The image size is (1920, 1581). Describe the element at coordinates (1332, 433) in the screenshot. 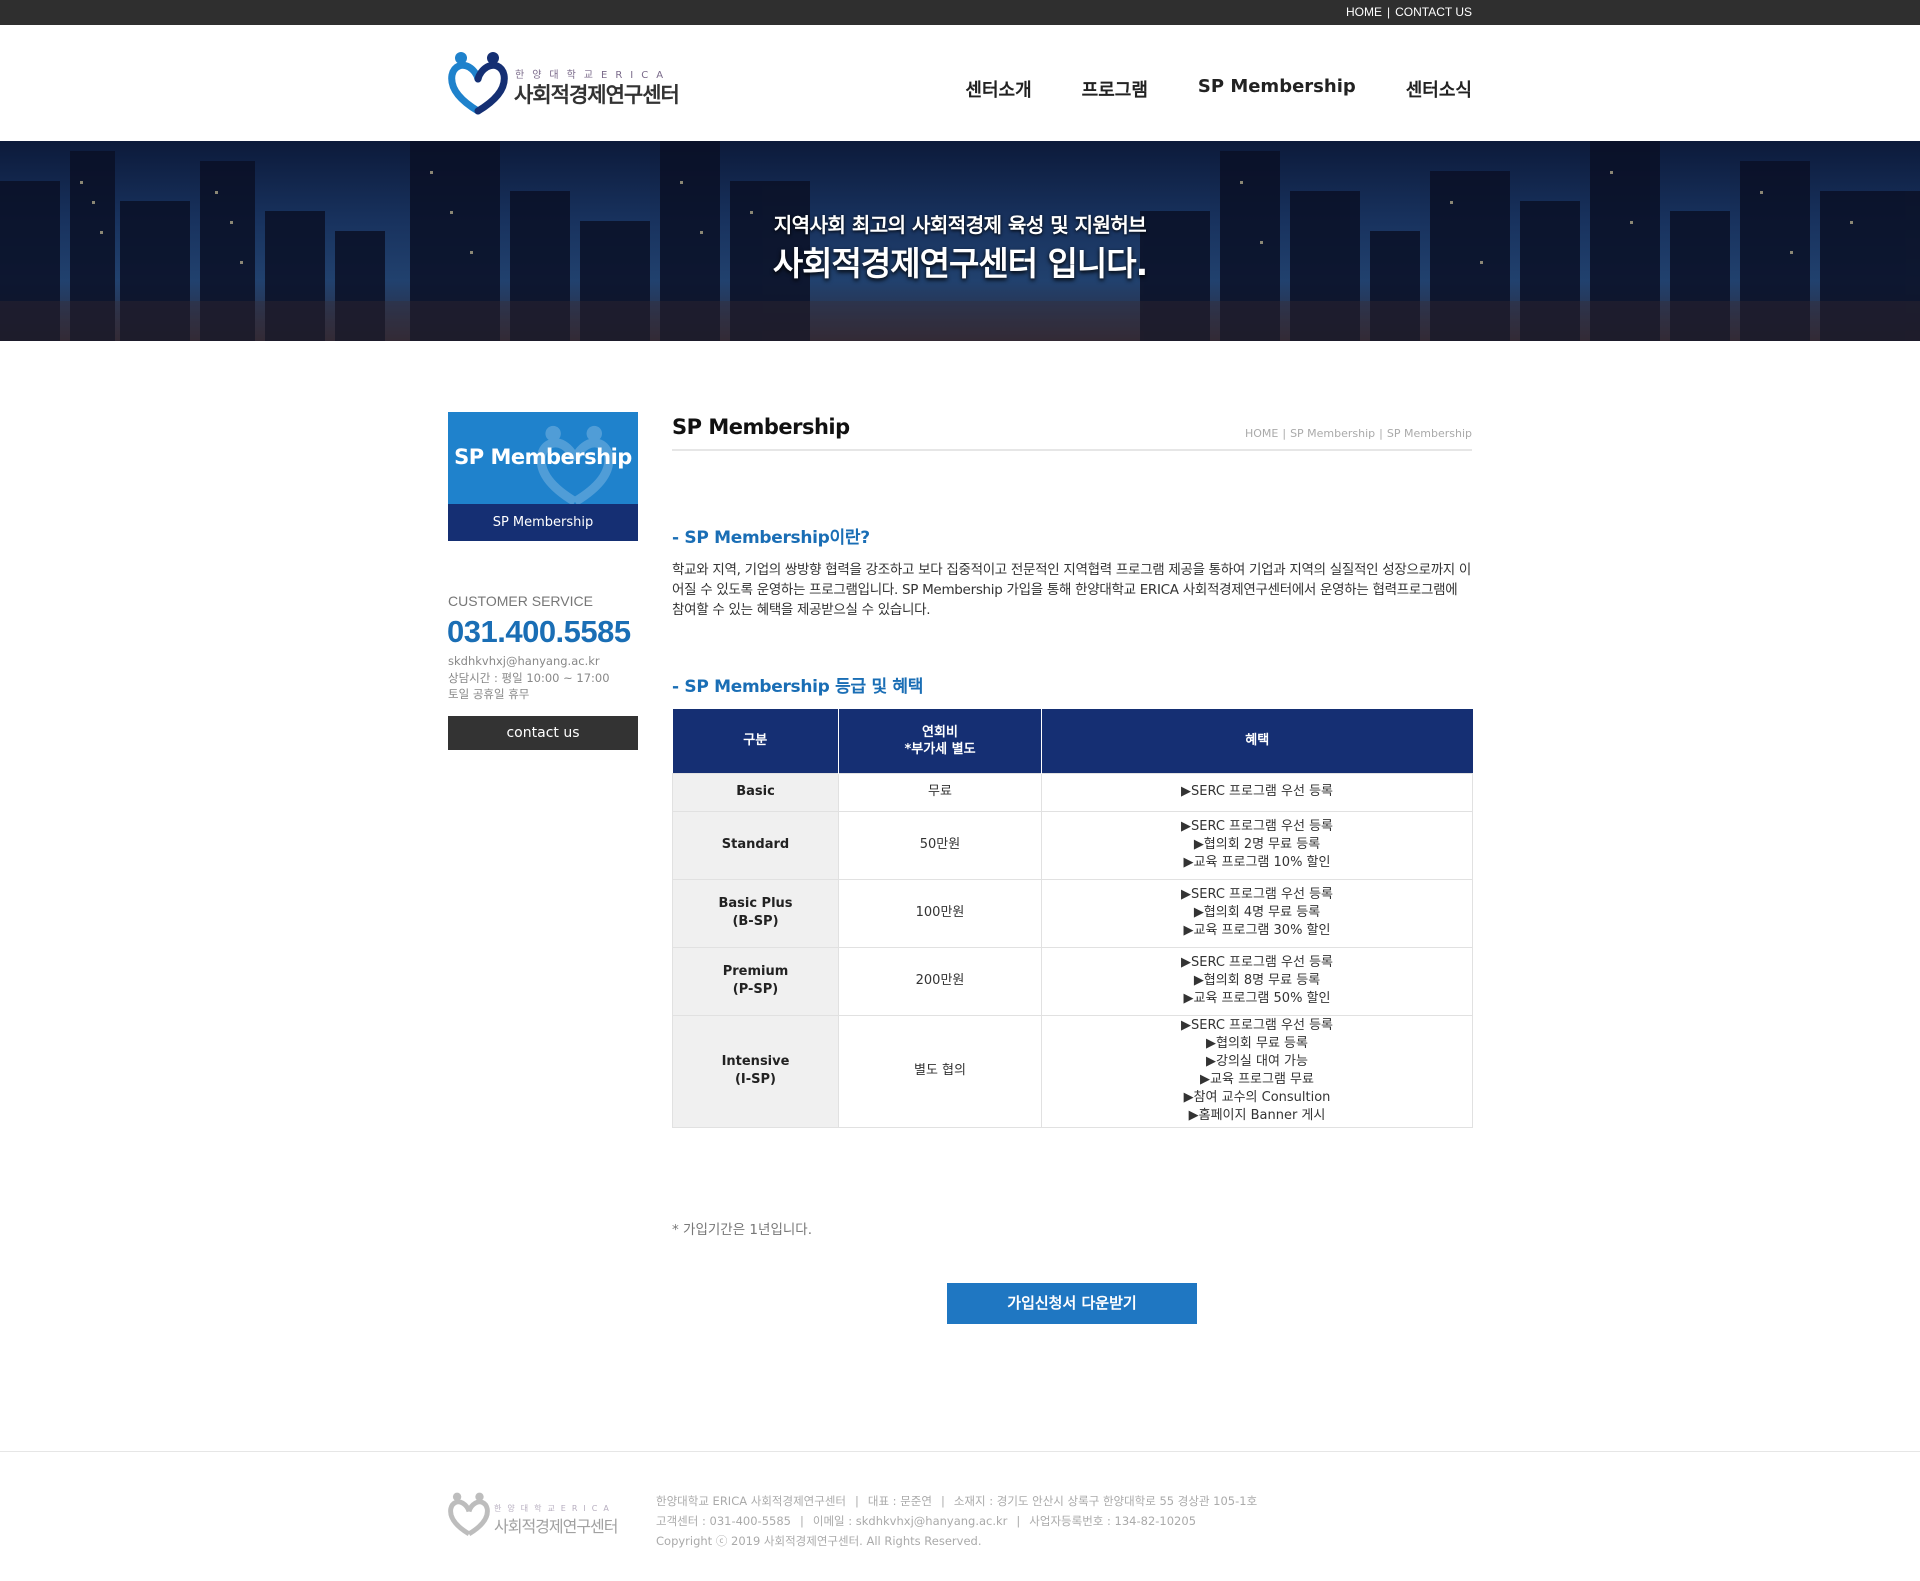

I see `breadcrumb-level1: SP Membership` at that location.